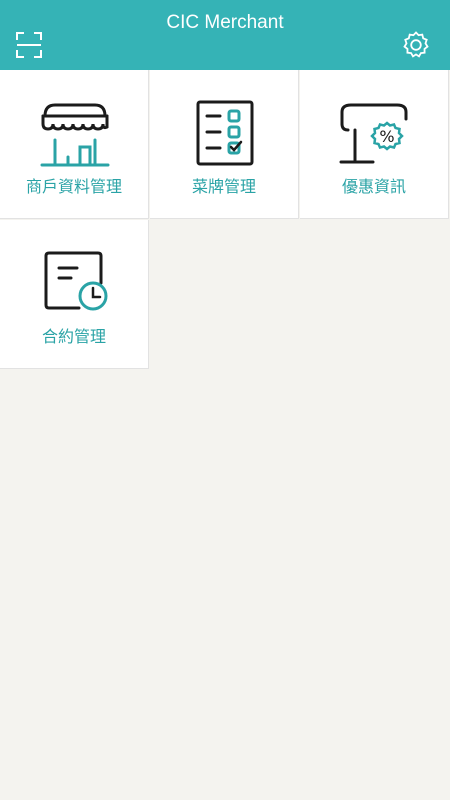 This screenshot has height=800, width=450. What do you see at coordinates (75, 284) in the screenshot?
I see `contract-clock-icon` at bounding box center [75, 284].